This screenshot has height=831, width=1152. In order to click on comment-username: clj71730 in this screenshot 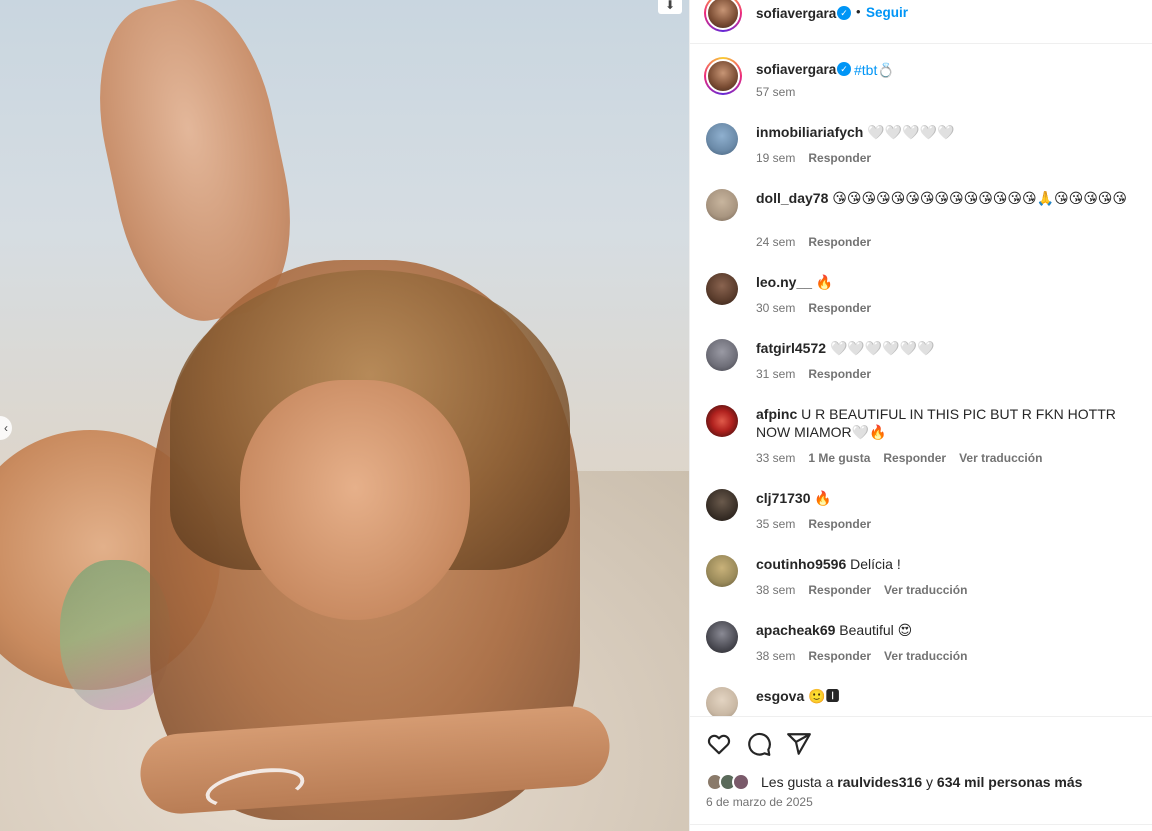, I will do `click(783, 498)`.